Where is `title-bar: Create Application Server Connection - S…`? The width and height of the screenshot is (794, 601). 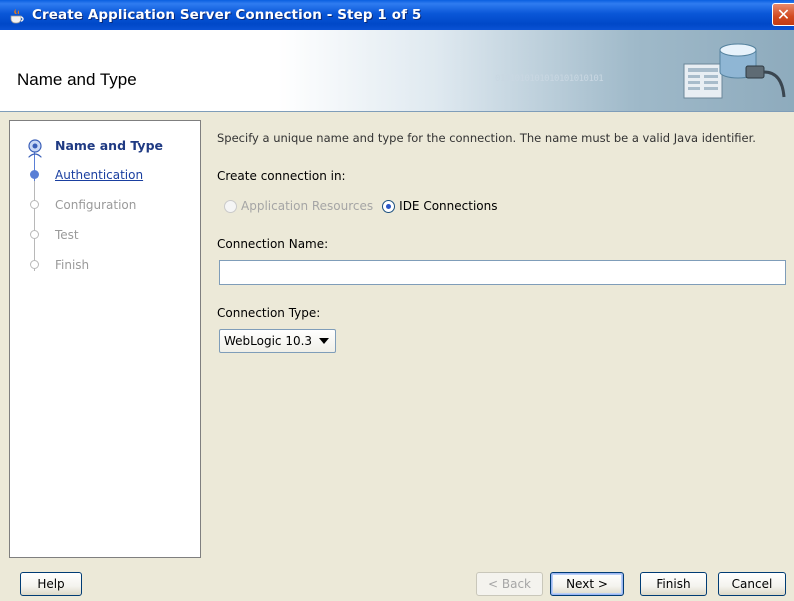
title-bar: Create Application Server Connection - S… is located at coordinates (397, 15).